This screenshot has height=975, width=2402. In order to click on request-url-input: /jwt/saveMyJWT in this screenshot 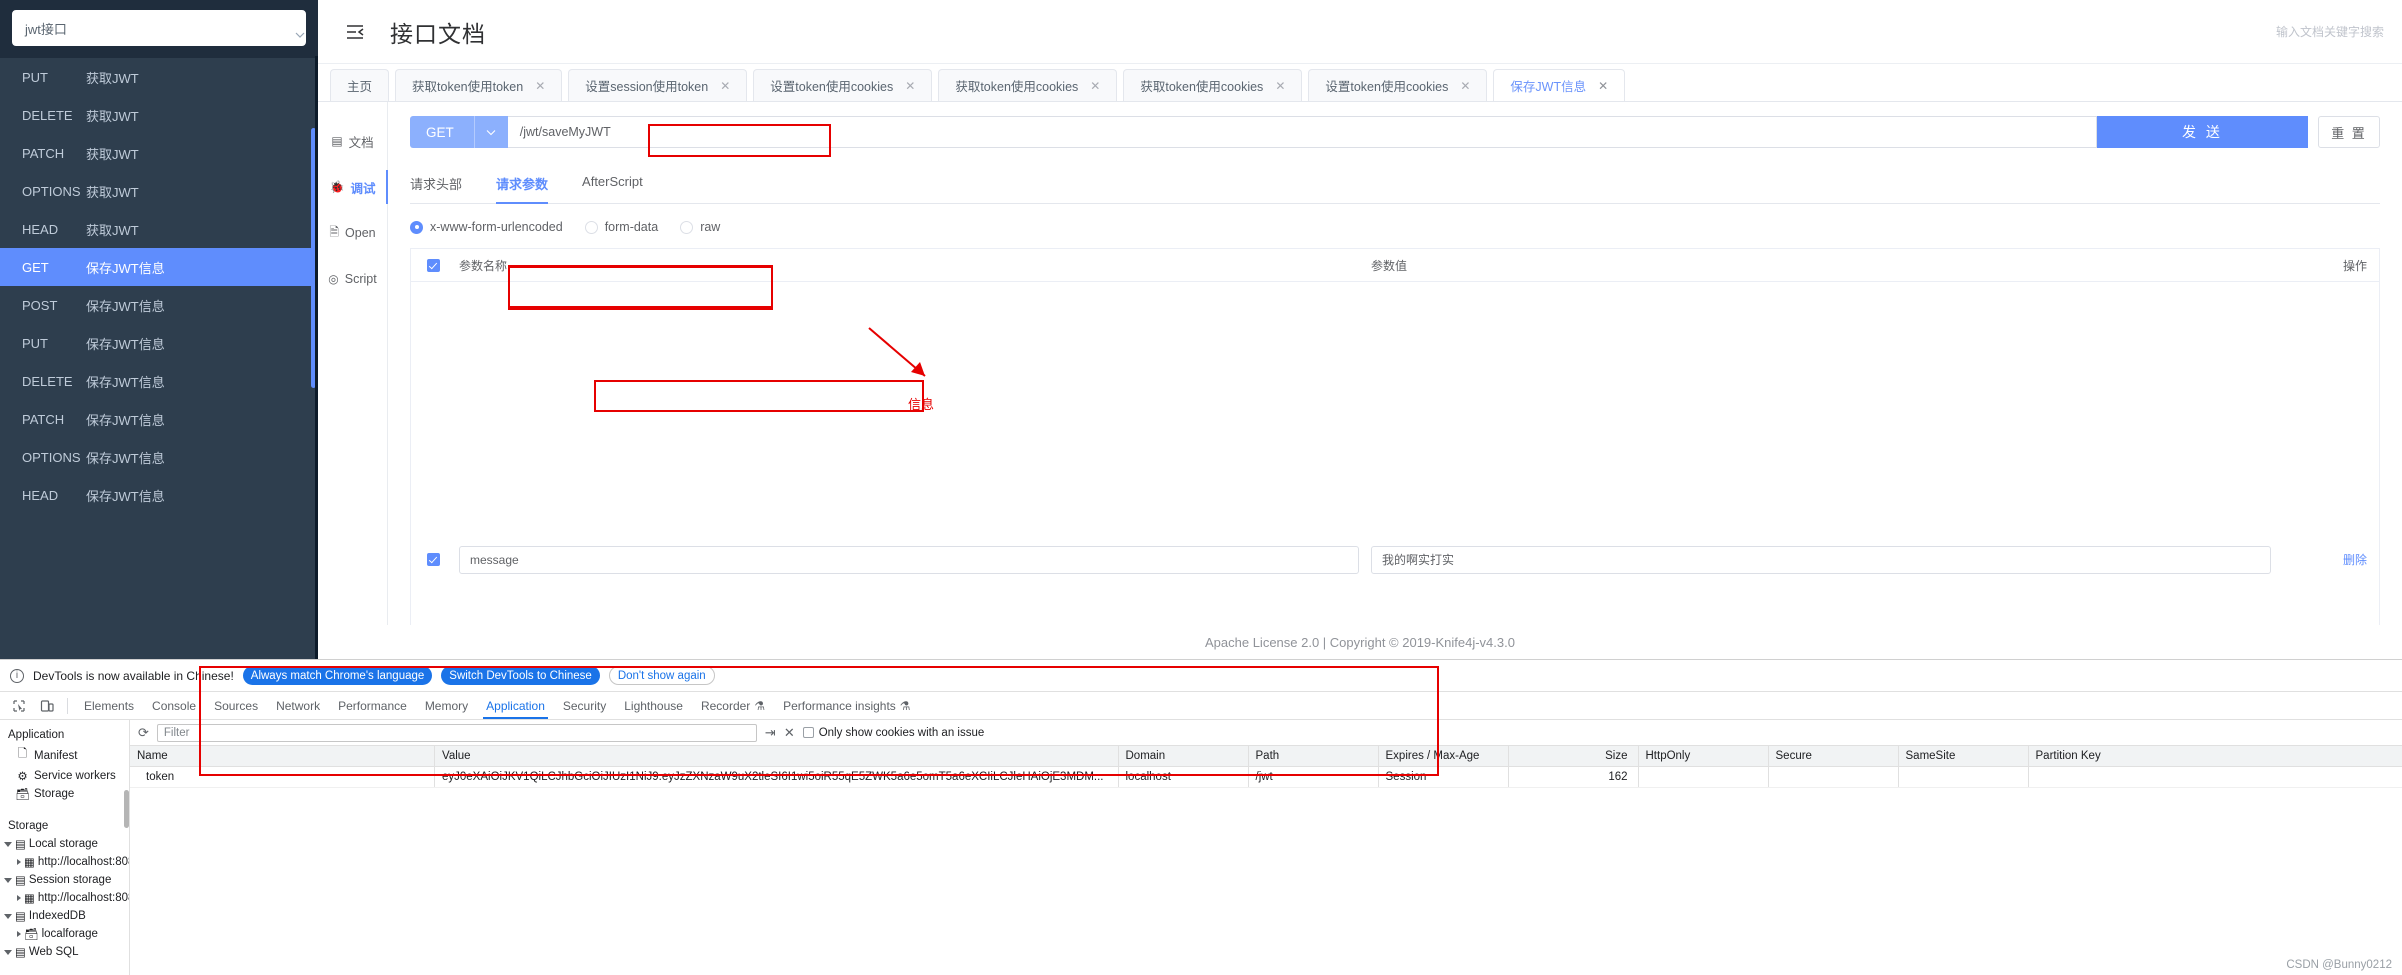, I will do `click(1302, 132)`.